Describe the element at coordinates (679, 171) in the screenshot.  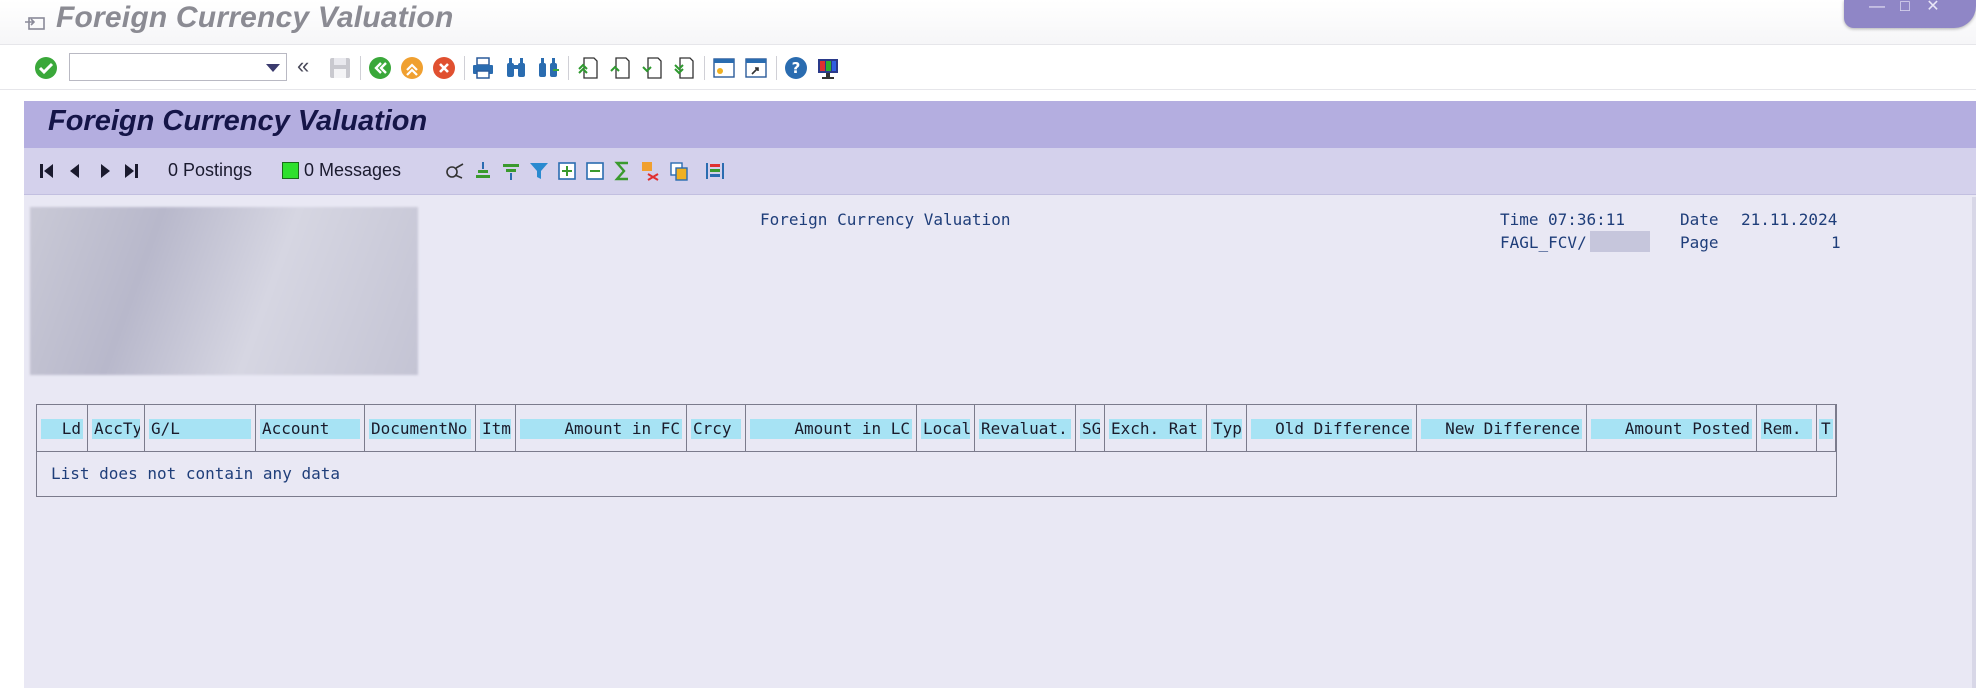
I see `export-icon` at that location.